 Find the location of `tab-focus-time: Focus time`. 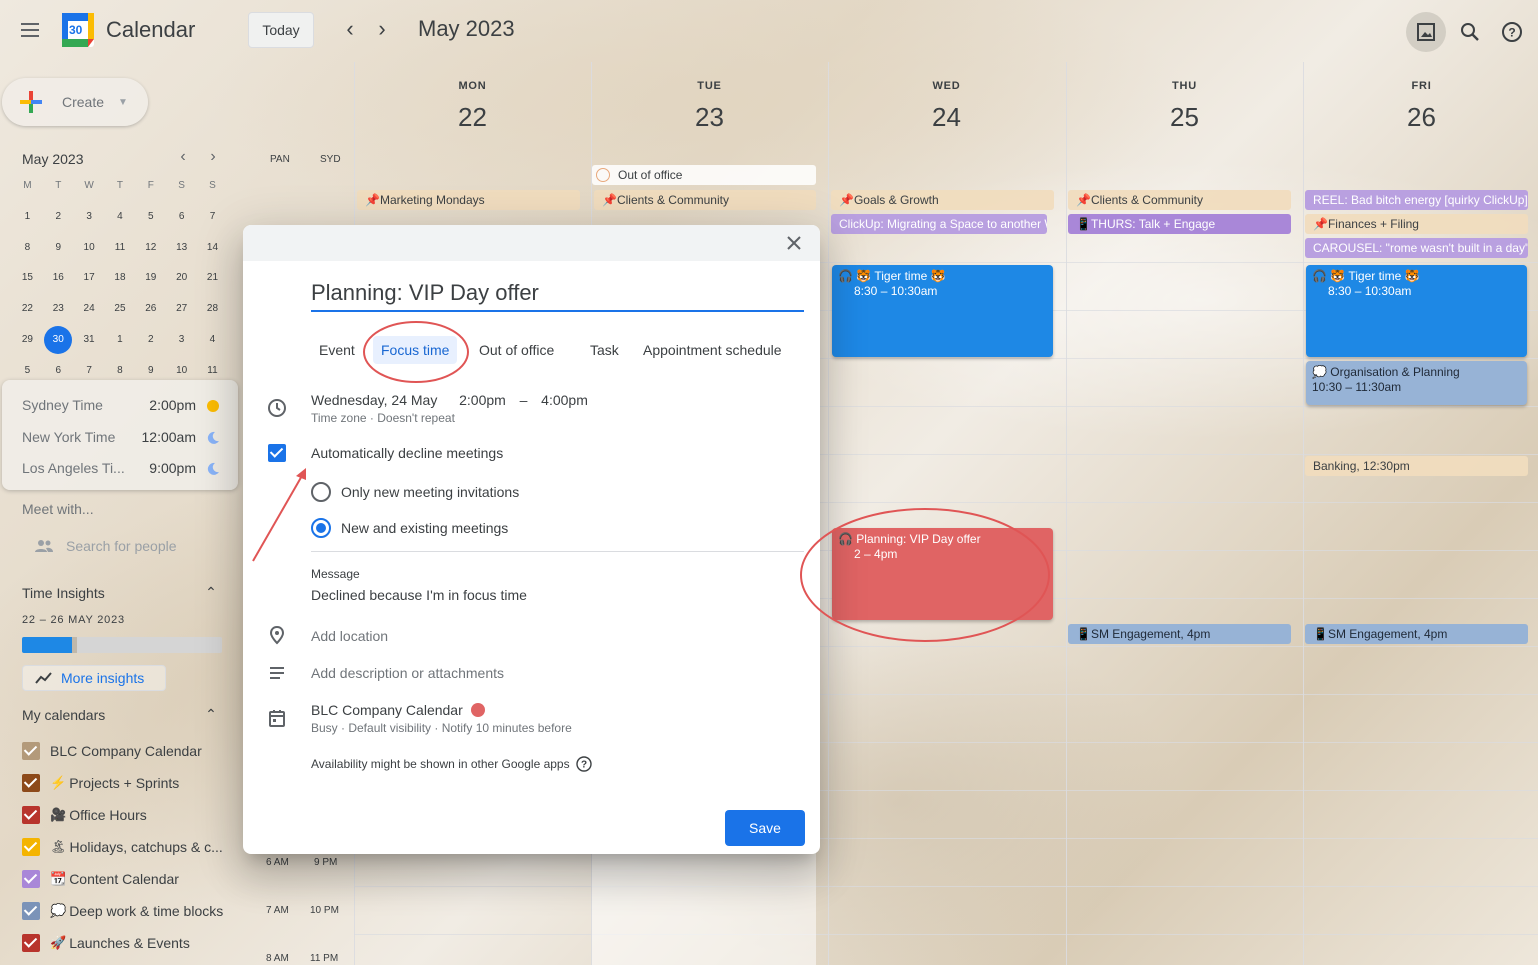

tab-focus-time: Focus time is located at coordinates (415, 350).